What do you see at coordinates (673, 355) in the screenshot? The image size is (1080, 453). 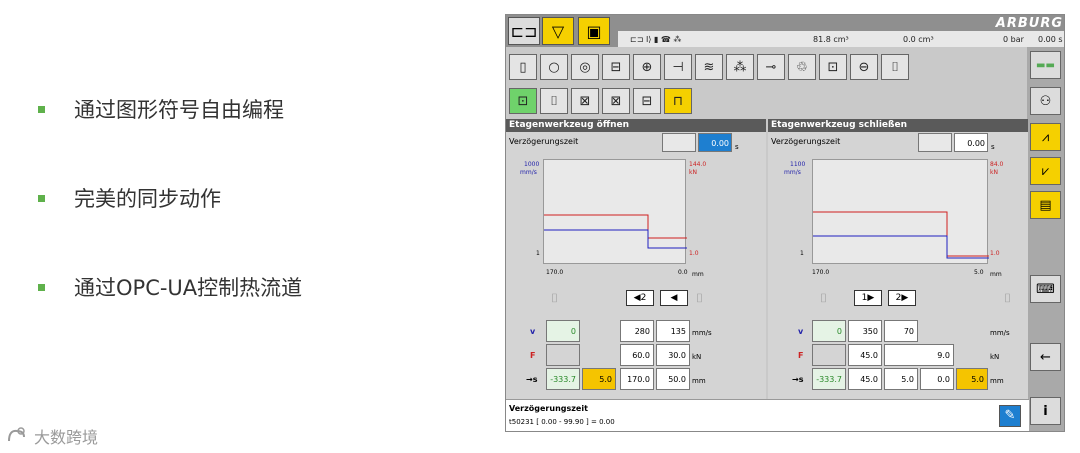 I see `force-step-1: 30.0` at bounding box center [673, 355].